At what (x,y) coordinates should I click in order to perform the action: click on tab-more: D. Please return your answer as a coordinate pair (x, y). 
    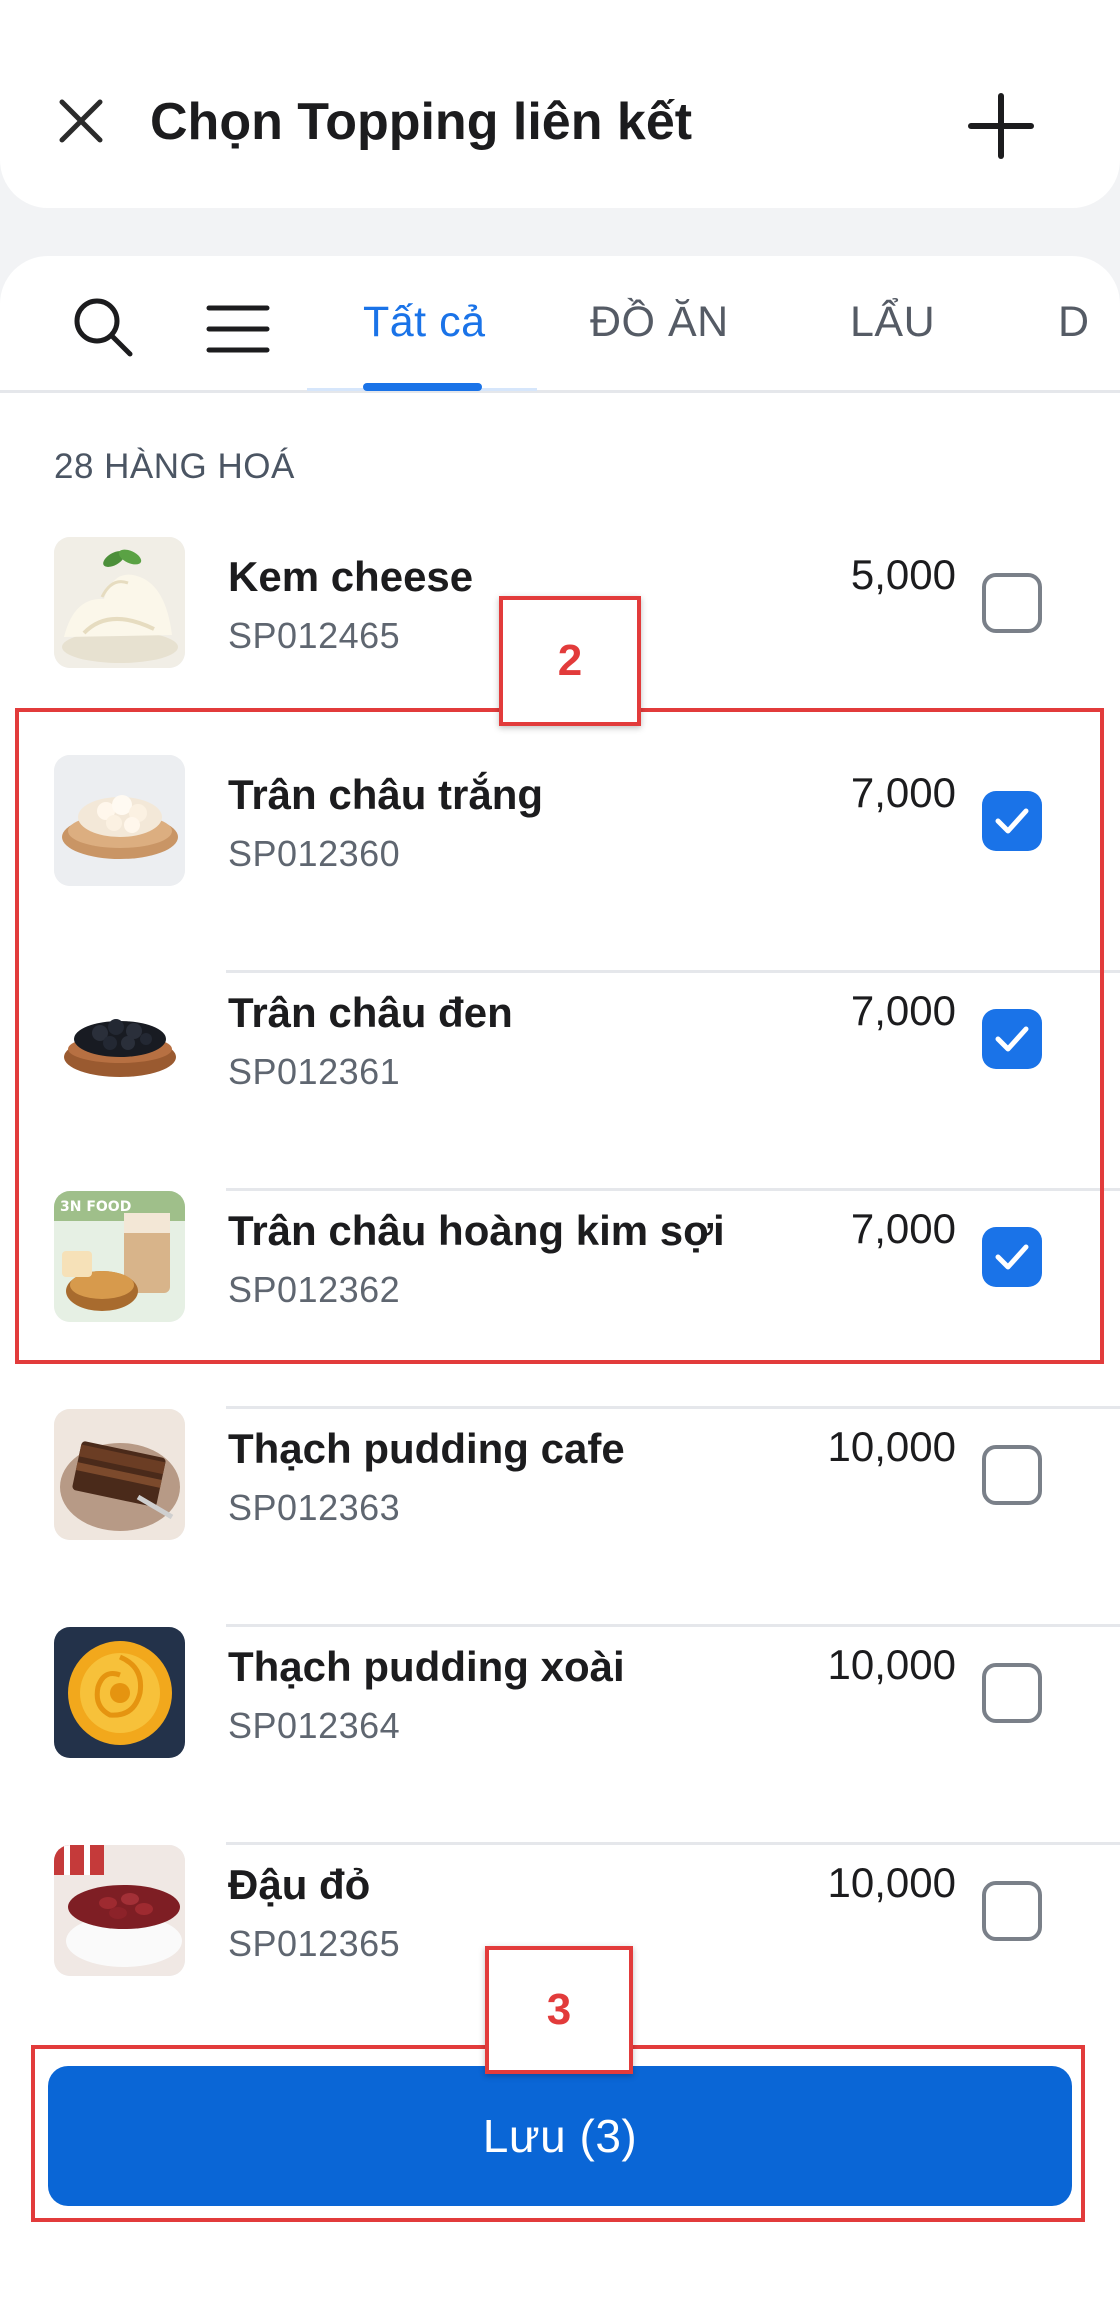
    Looking at the image, I should click on (1089, 322).